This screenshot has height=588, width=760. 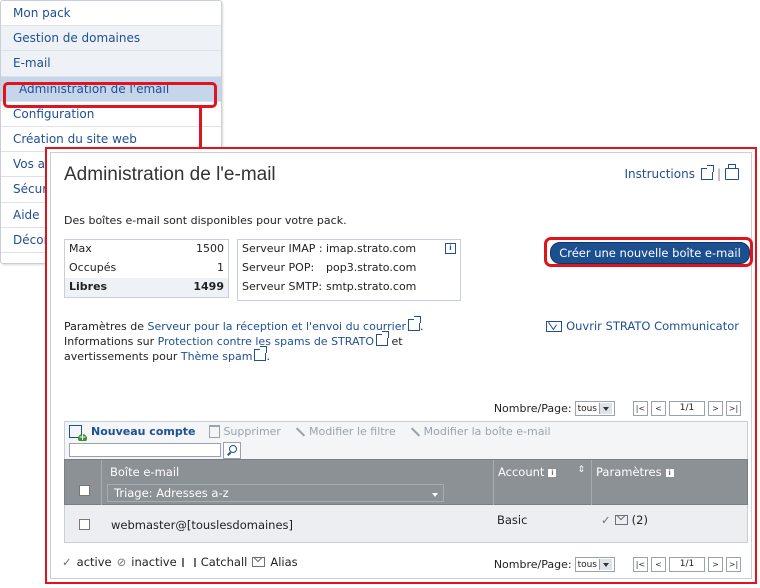 What do you see at coordinates (605, 408) in the screenshot?
I see `chevron-down-icon` at bounding box center [605, 408].